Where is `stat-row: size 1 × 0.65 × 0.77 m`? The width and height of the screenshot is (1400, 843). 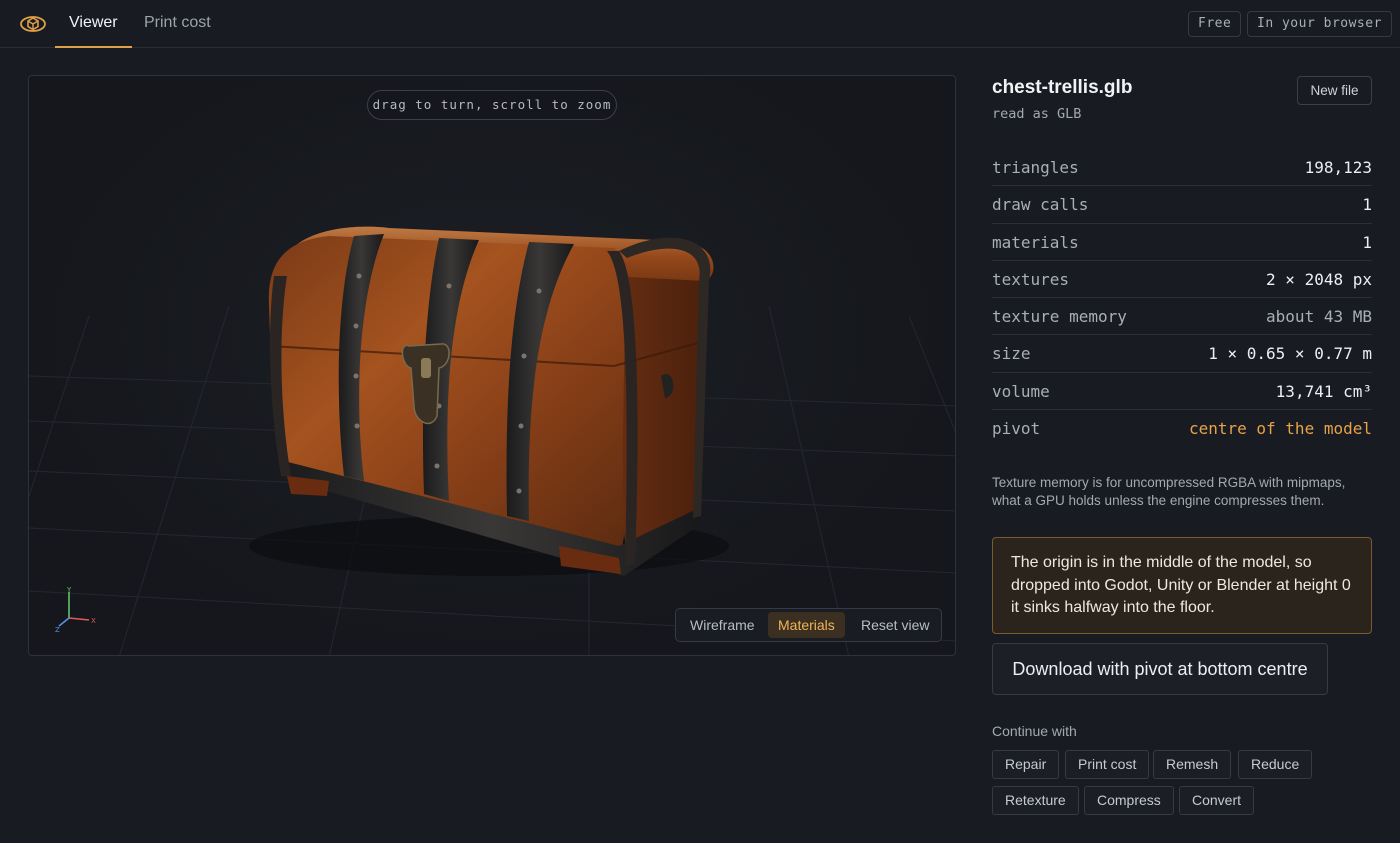 stat-row: size 1 × 0.65 × 0.77 m is located at coordinates (1182, 354).